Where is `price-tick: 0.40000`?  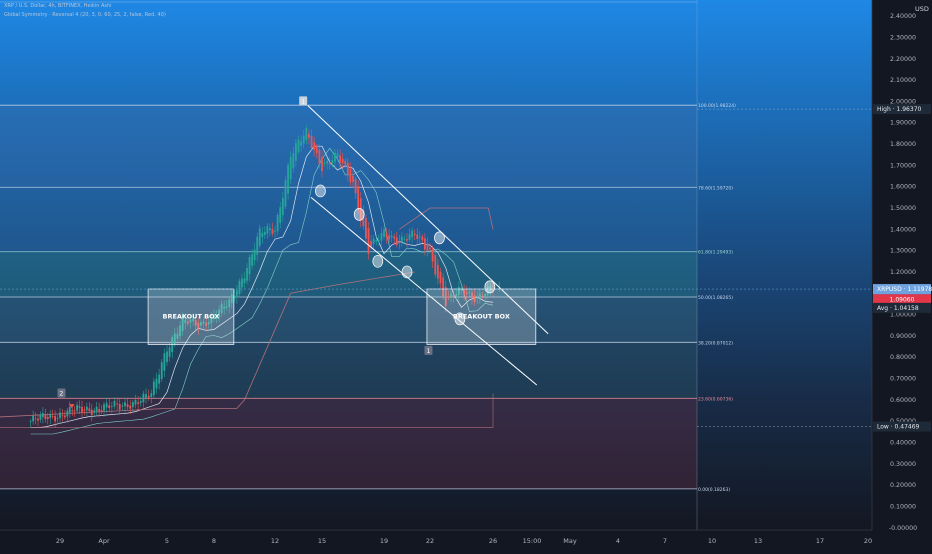 price-tick: 0.40000 is located at coordinates (903, 443).